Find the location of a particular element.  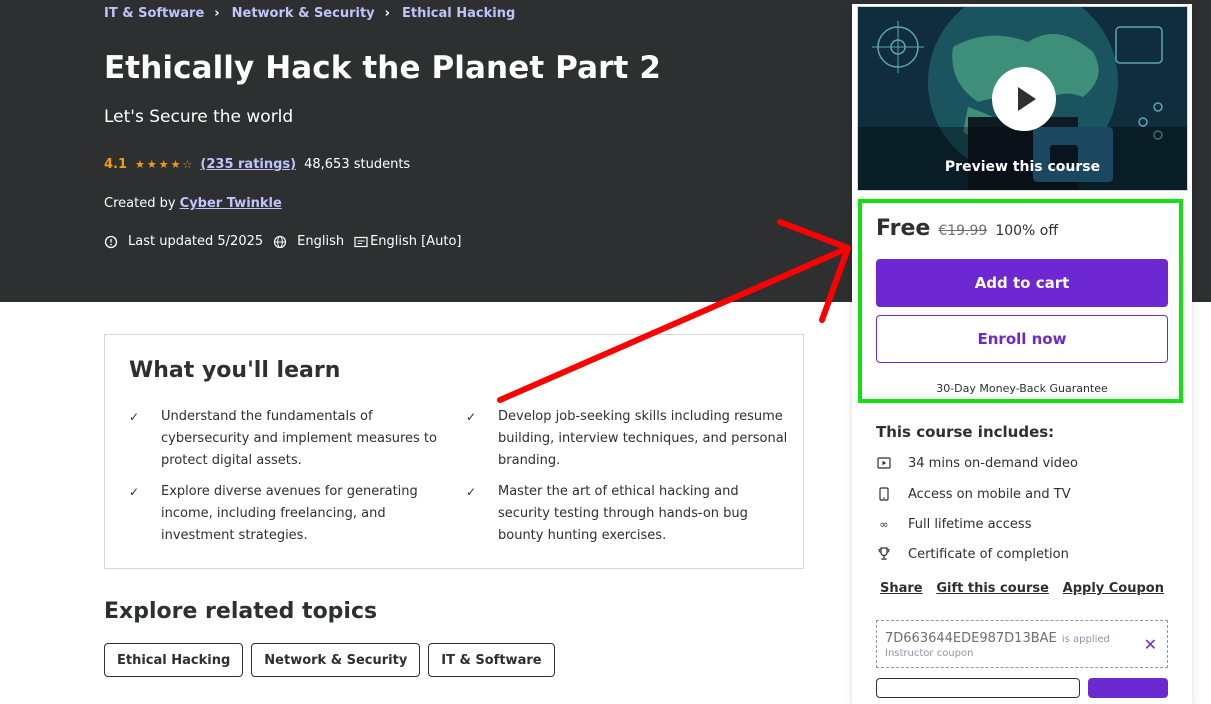

coupon-applied-text: is applied is located at coordinates (1085, 639).